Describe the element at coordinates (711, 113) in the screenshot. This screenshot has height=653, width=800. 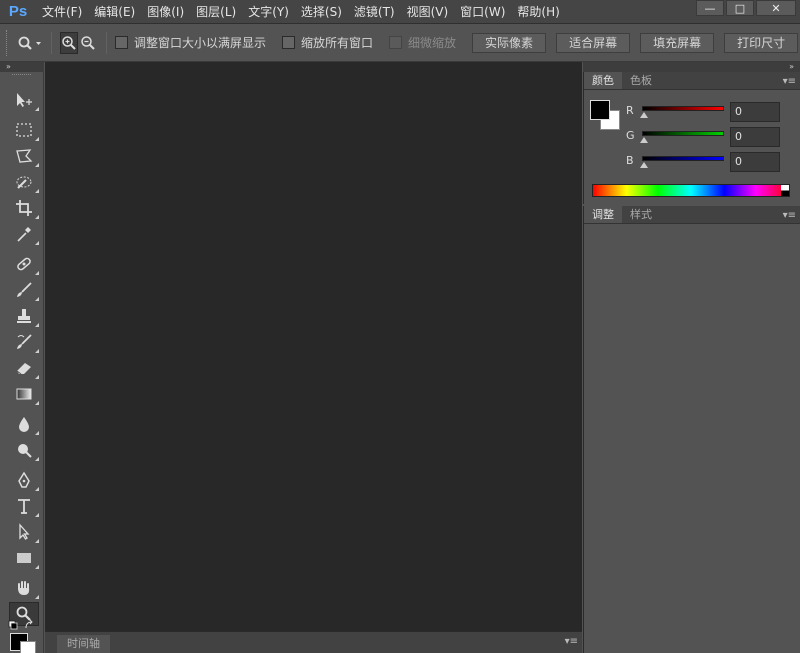
I see `red-slider-row: R 0` at that location.